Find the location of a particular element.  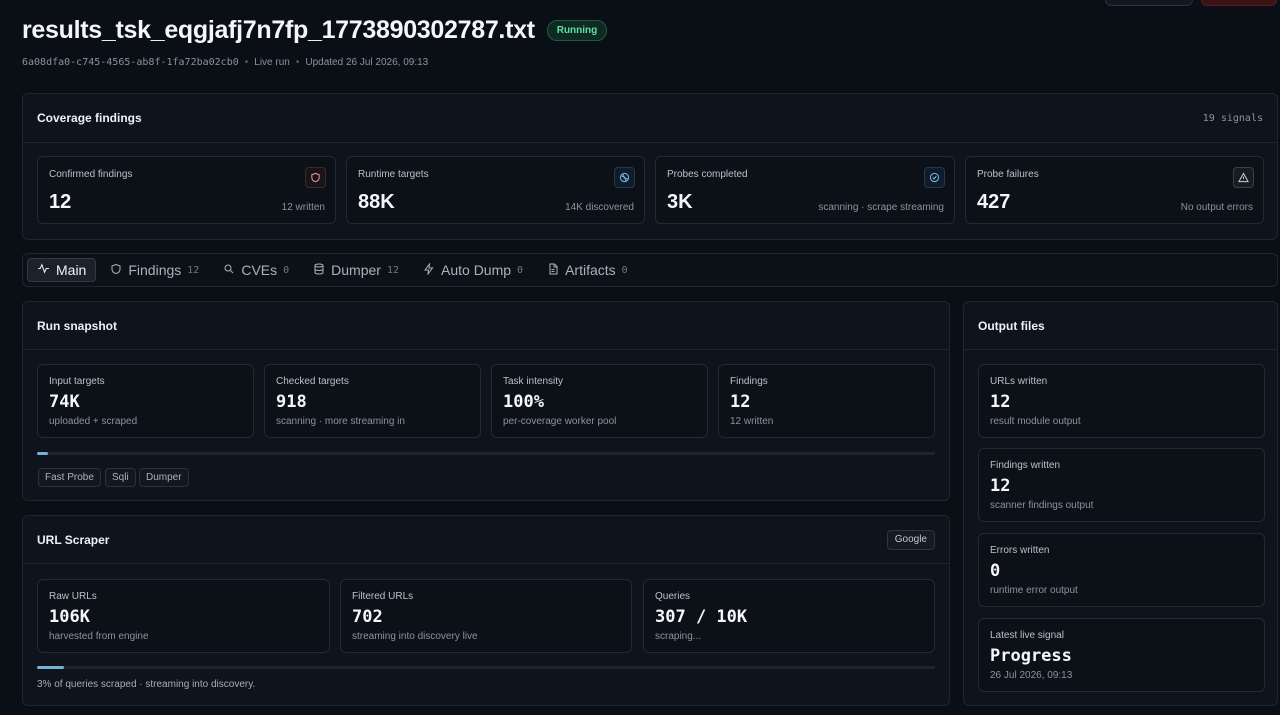

coverage-card-confirmed: Confirmed findings 12 12 written is located at coordinates (186, 190).